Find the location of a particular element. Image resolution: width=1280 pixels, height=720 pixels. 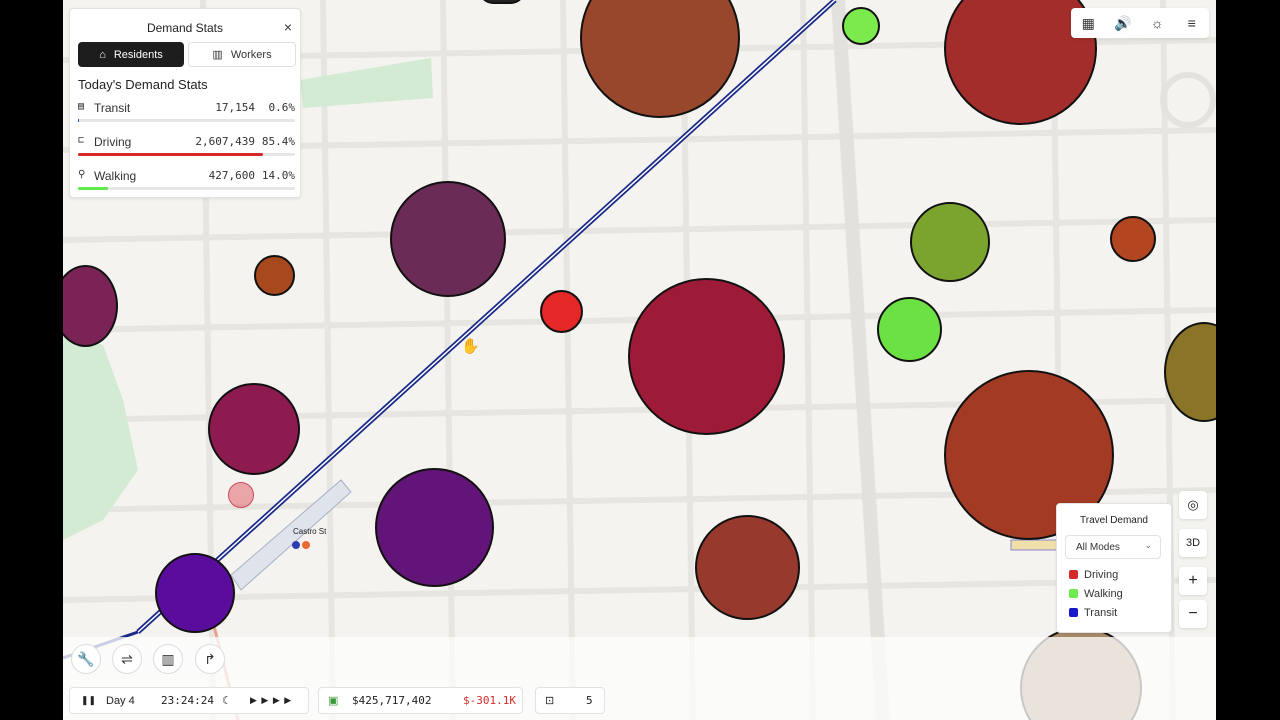

mode-percent: 14.0% is located at coordinates (278, 175).